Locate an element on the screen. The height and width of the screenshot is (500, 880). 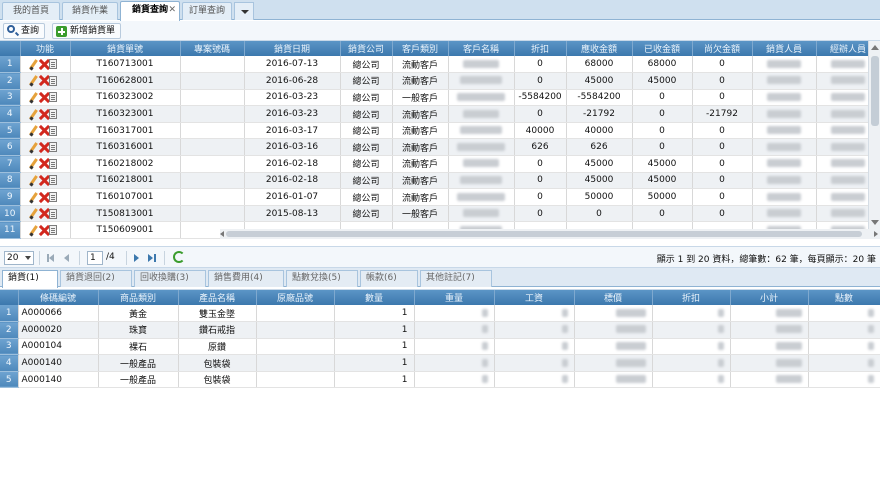
column-header: 條碼編號 is located at coordinates (58, 297).